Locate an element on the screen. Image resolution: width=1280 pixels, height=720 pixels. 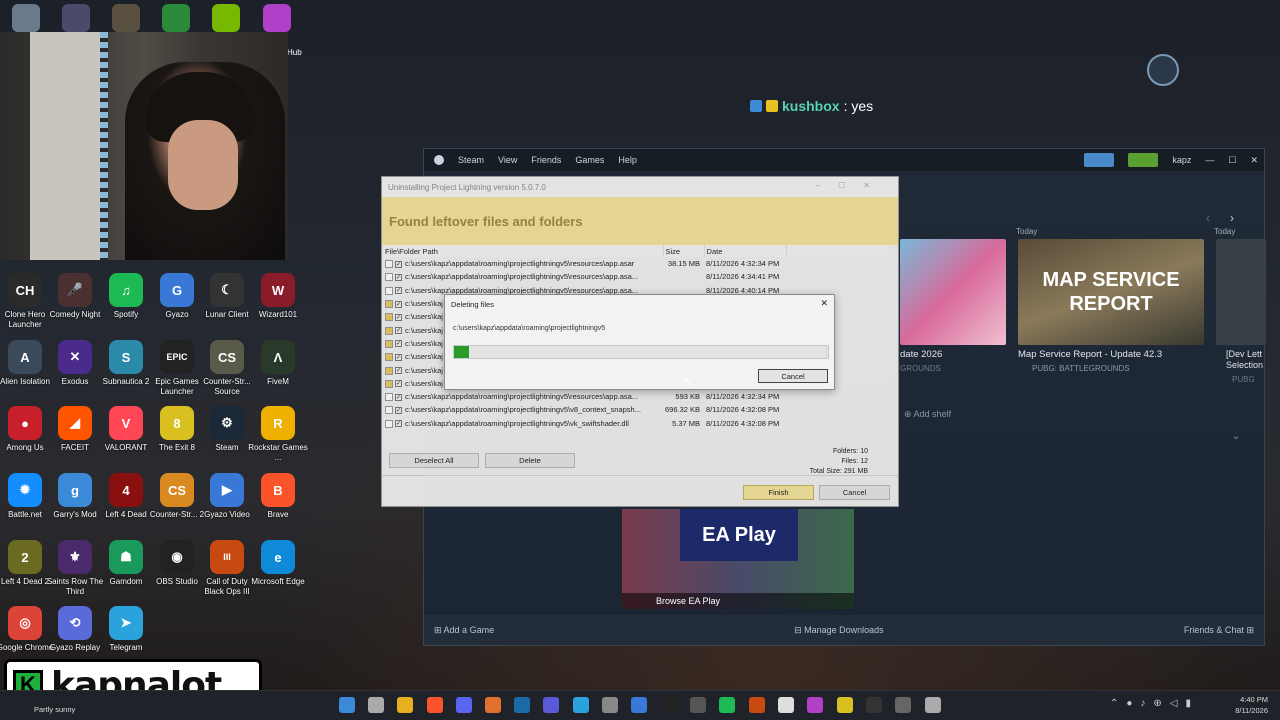
desktop-icon-microsoft-edge: e Microsoft Edge is located at coordinates (278, 563).